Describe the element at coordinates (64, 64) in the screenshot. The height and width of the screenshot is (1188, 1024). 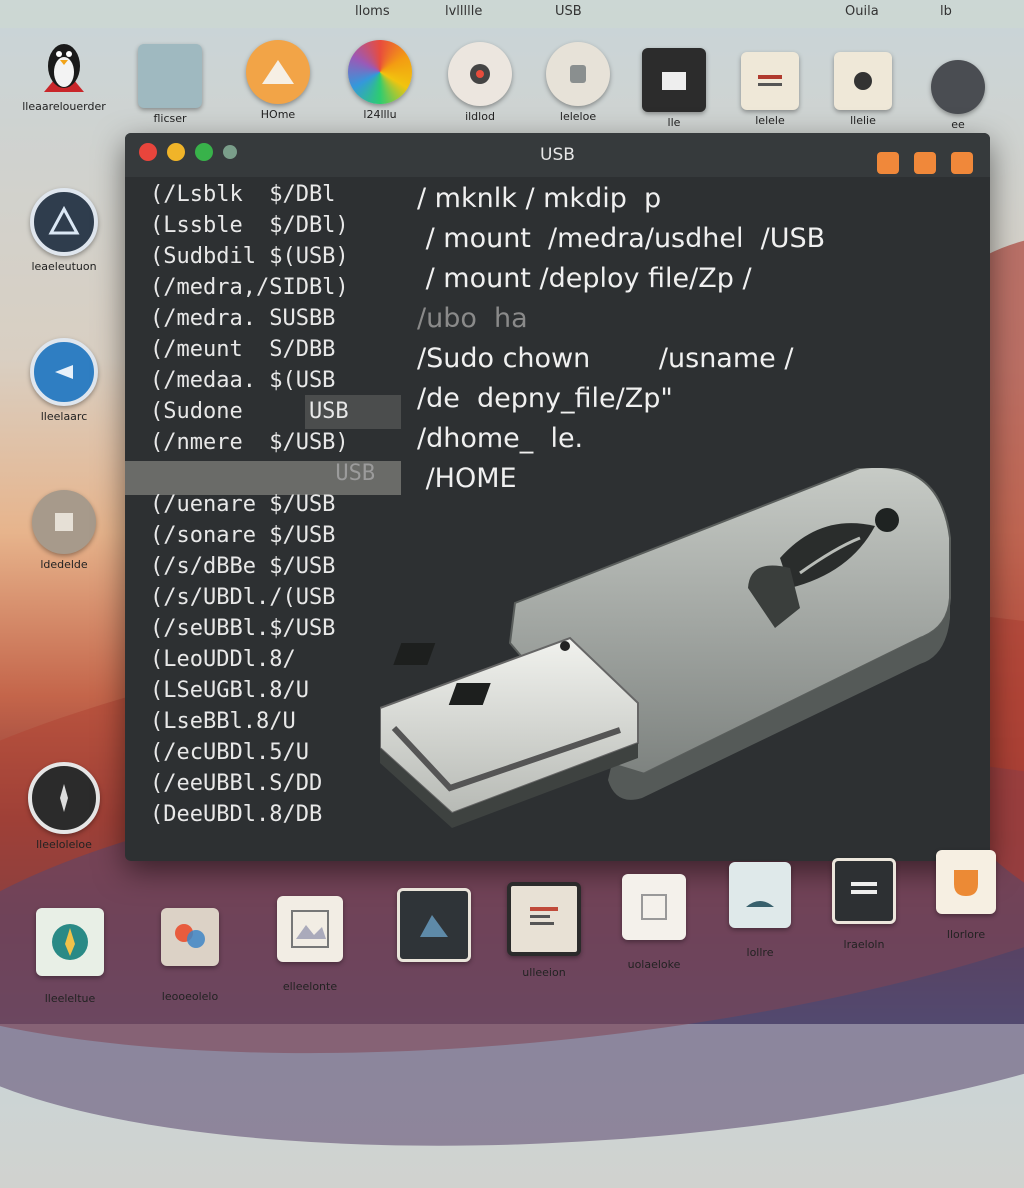
I see `linux-penguin-icon` at that location.